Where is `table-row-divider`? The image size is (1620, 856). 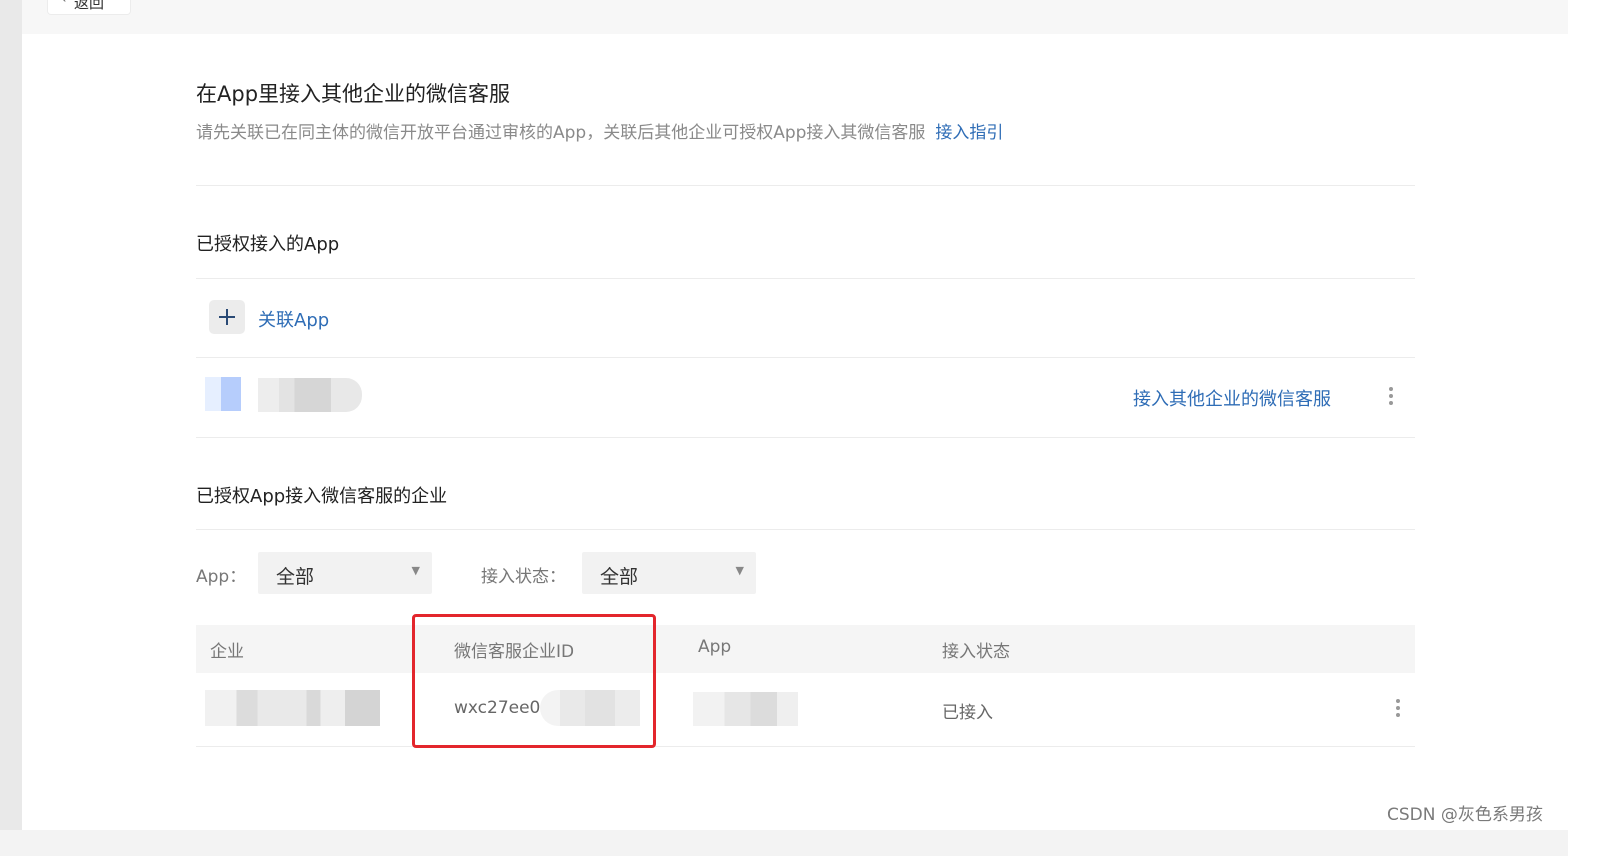 table-row-divider is located at coordinates (805, 746).